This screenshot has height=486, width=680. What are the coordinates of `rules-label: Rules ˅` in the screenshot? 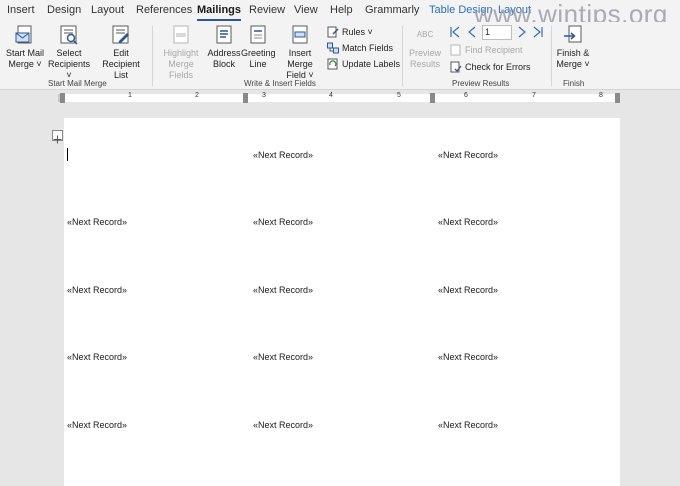 It's located at (357, 32).